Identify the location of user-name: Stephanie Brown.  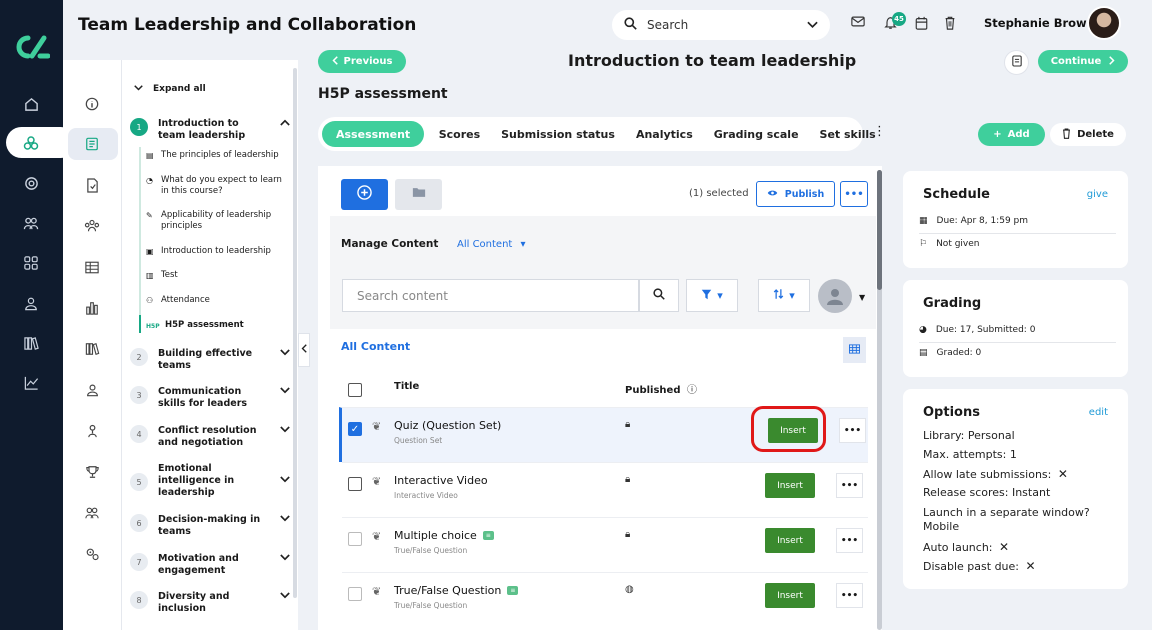
(1039, 23).